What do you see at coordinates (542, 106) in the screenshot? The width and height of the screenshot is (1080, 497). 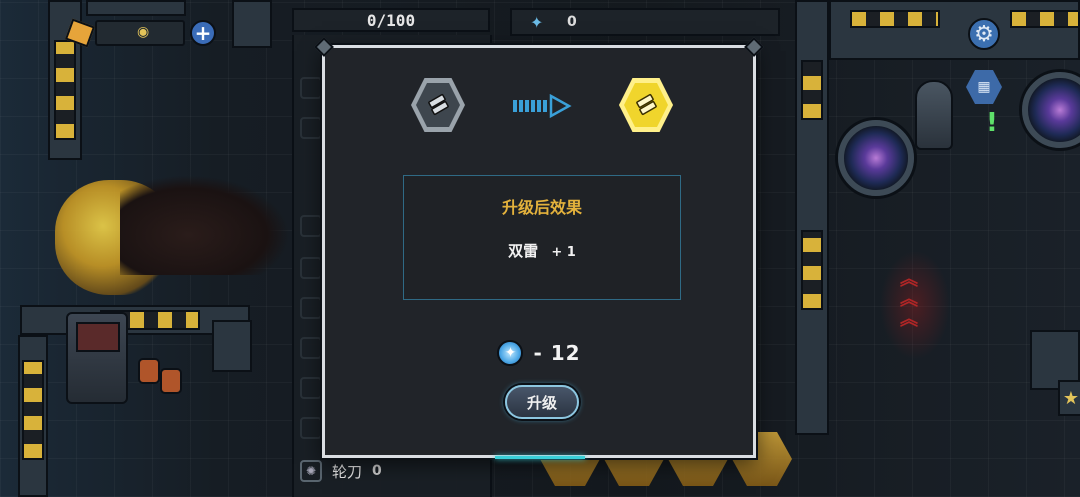 I see `upgrade-arrow-icon` at bounding box center [542, 106].